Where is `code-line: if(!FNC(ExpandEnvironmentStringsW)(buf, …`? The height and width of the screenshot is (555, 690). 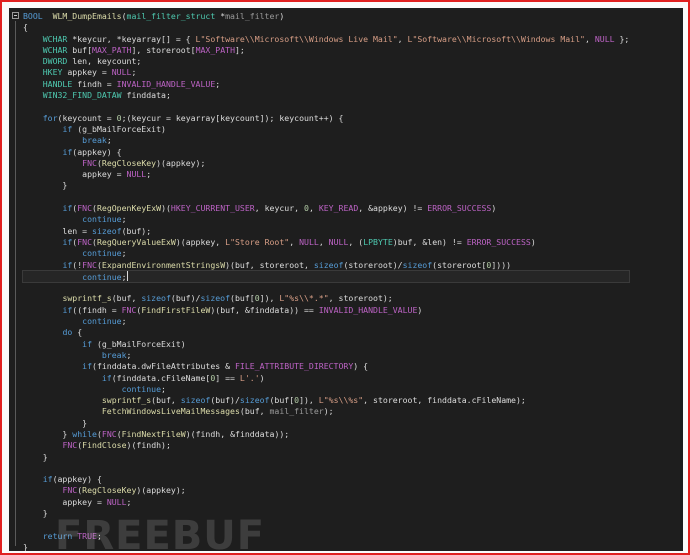
code-line: if(!FNC(ExpandEnvironmentStringsW)(buf, … is located at coordinates (326, 265).